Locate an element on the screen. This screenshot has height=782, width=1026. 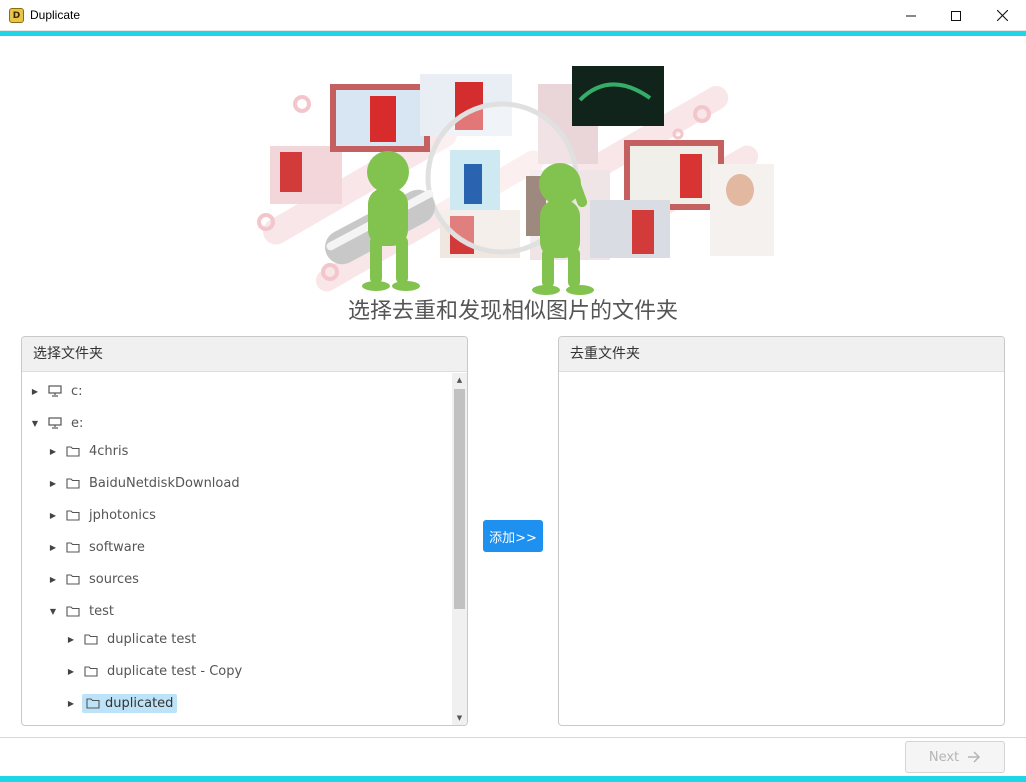
tree-row-baidunetdiskdownload: ▶ BaiduNetdiskDownload is located at coordinates (146, 483).